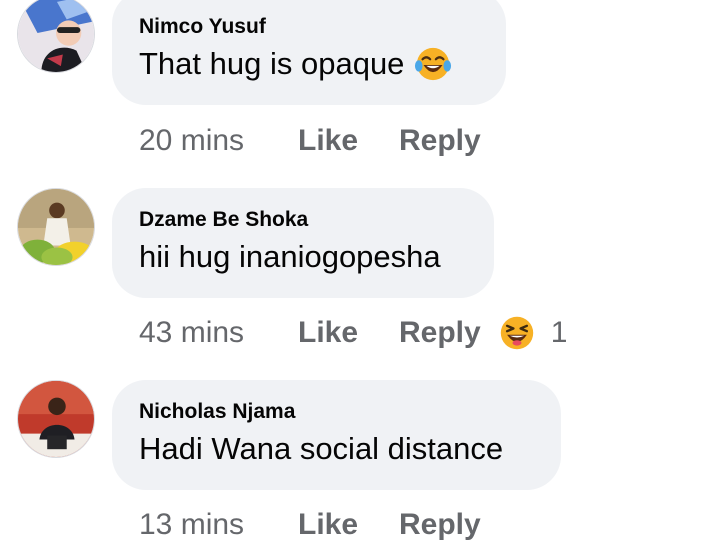 Image resolution: width=720 pixels, height=552 pixels. I want to click on comment-text-body: hii hug inaniogopesha, so click(290, 256).